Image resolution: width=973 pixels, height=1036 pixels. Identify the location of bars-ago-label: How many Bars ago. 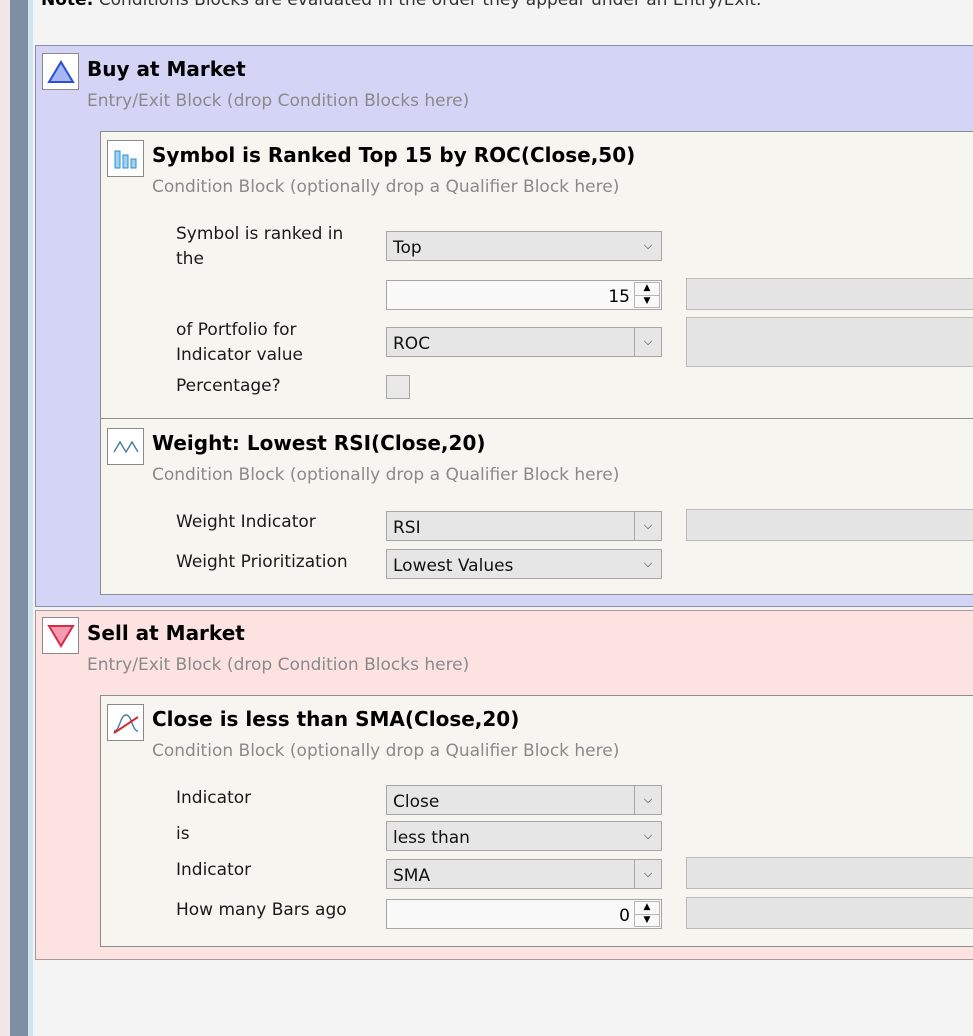
(261, 910).